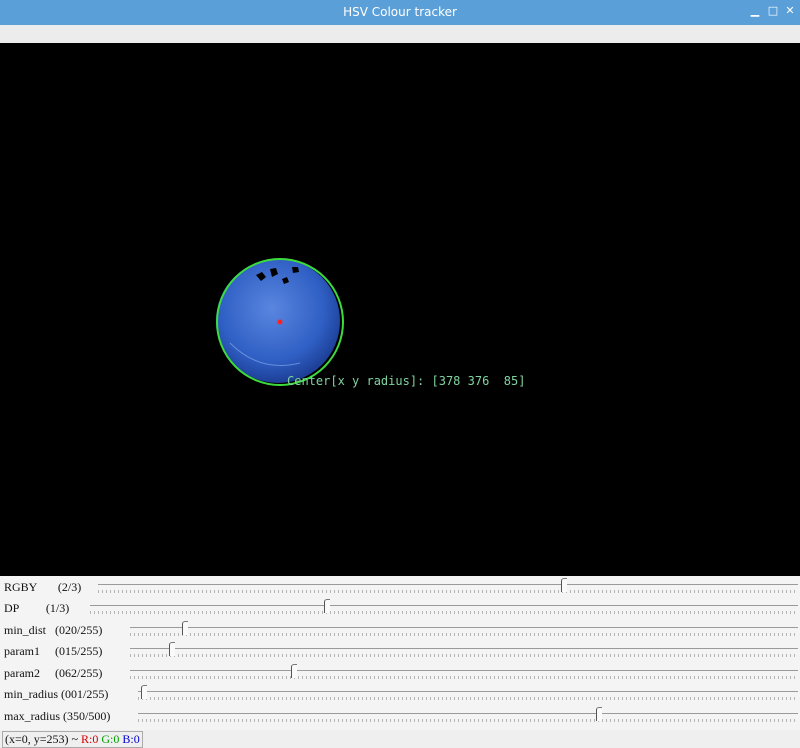 This screenshot has width=800, height=748. Describe the element at coordinates (53, 630) in the screenshot. I see `trackbar-label: min_dist (020/255)` at that location.